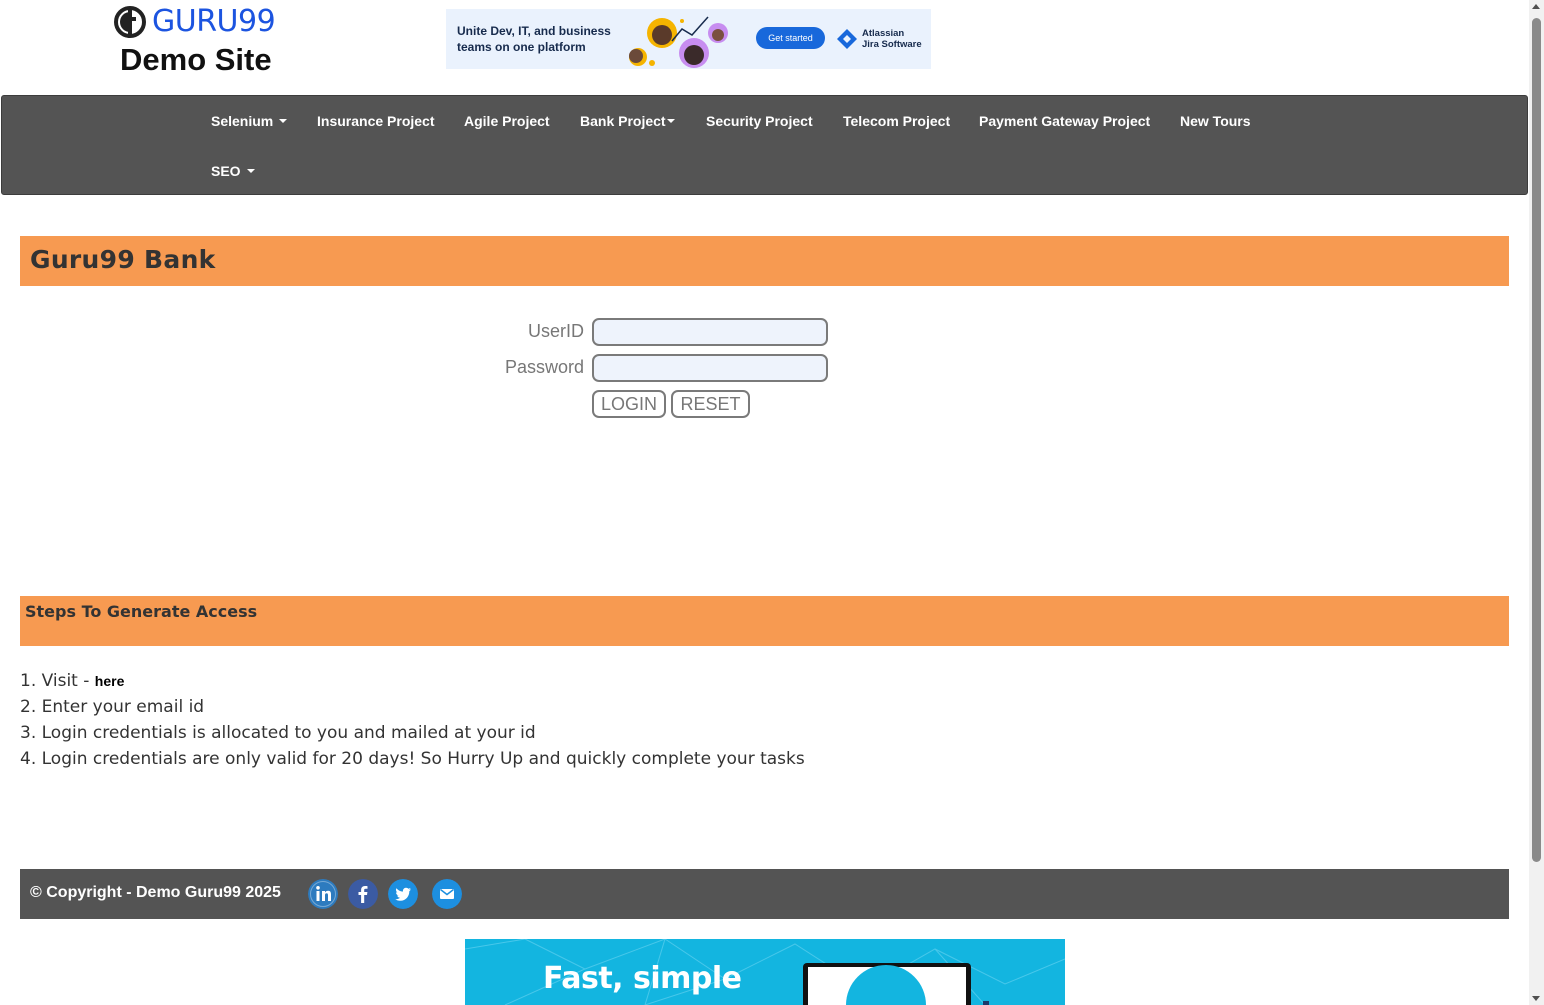 The height and width of the screenshot is (1005, 1544). Describe the element at coordinates (765, 972) in the screenshot. I see `bottom-banner-ad: Fast, simple` at that location.